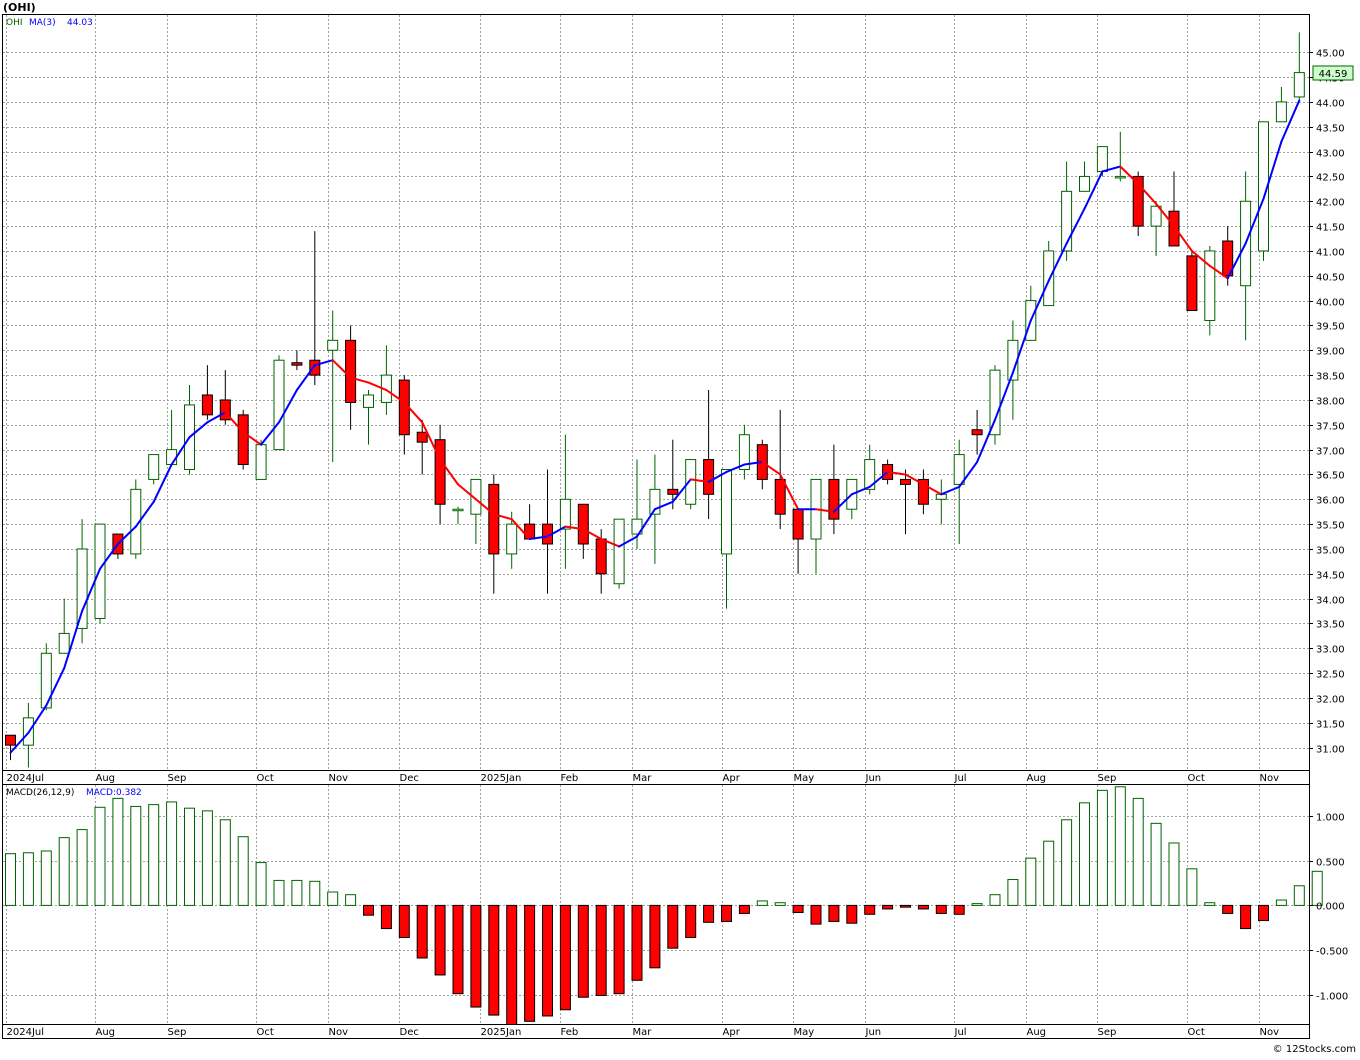 The image size is (1360, 1060). What do you see at coordinates (1330, 675) in the screenshot?
I see `price-tick-label: 32.50` at bounding box center [1330, 675].